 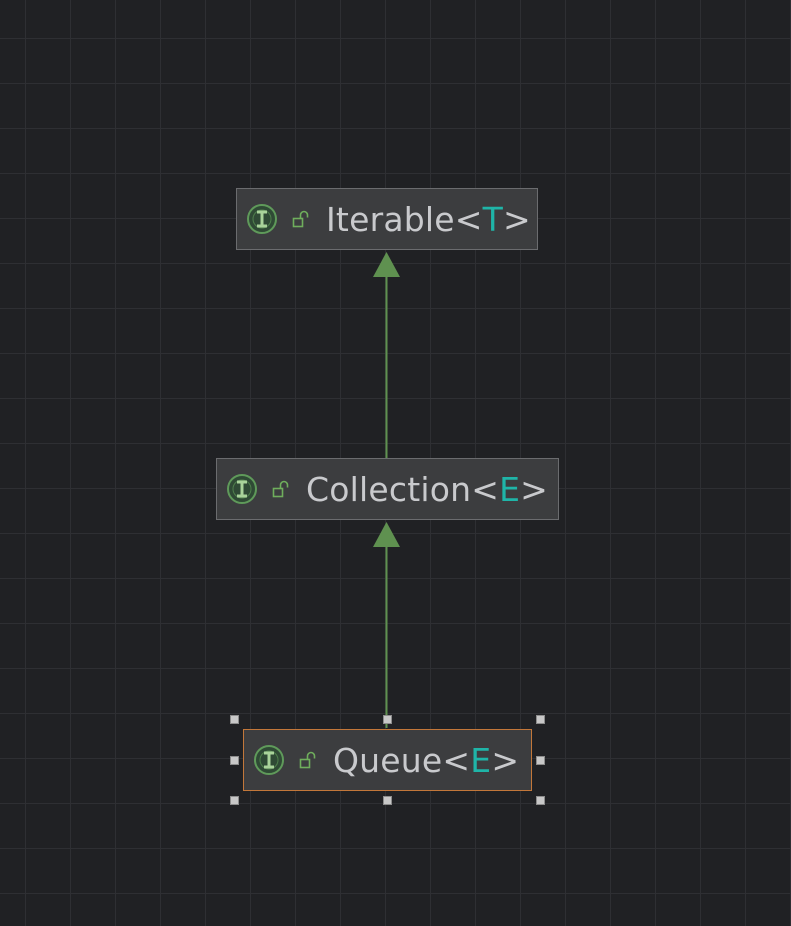 What do you see at coordinates (540, 760) in the screenshot?
I see `resize-handle-right` at bounding box center [540, 760].